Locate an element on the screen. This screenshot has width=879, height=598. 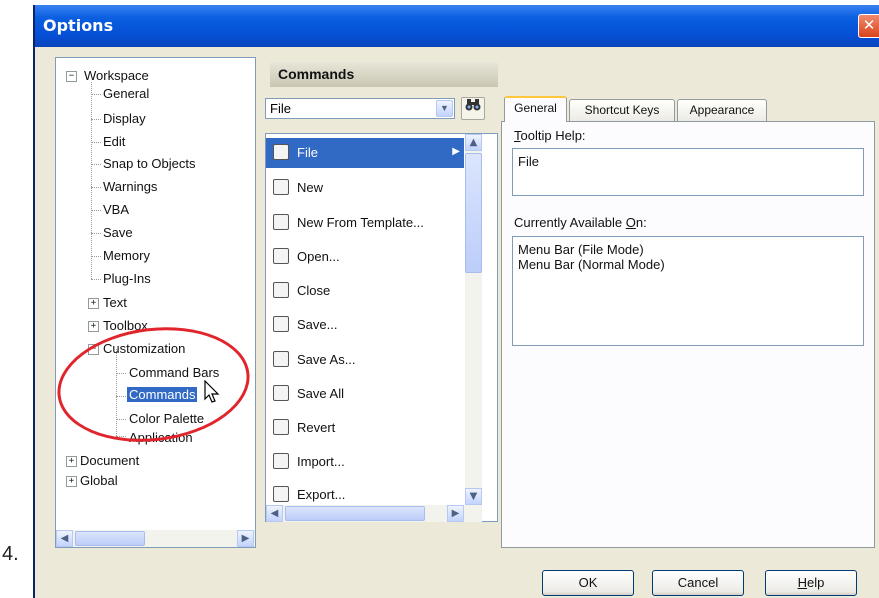
tab-shortcut-keys: Shortcut Keys is located at coordinates (622, 110).